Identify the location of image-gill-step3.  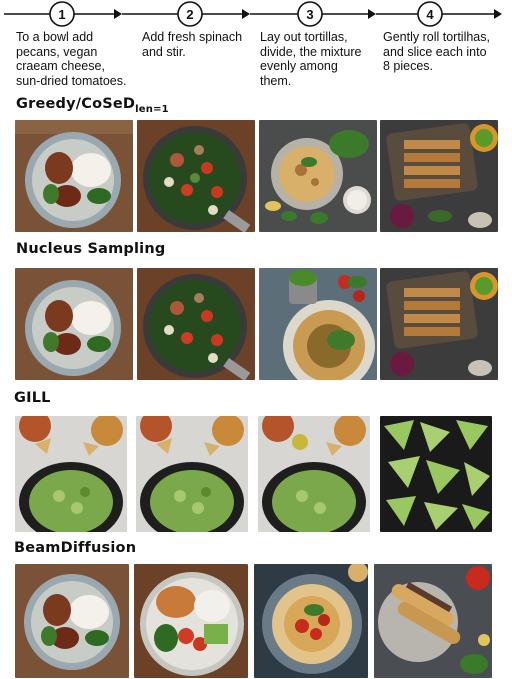
(314, 474).